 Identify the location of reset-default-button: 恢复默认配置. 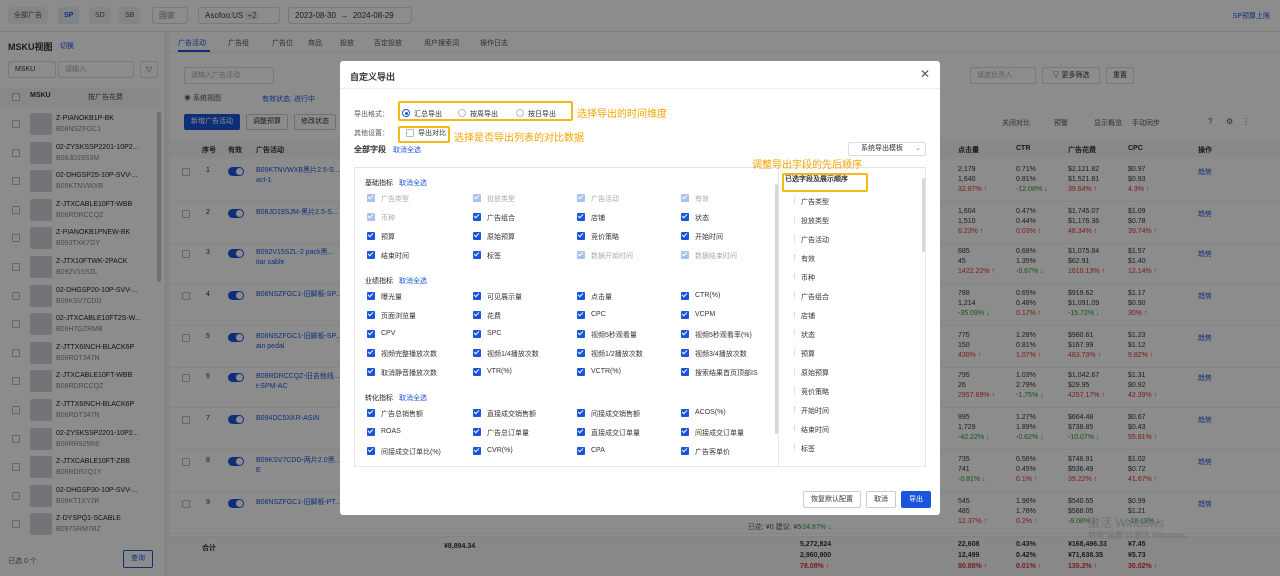
(832, 499).